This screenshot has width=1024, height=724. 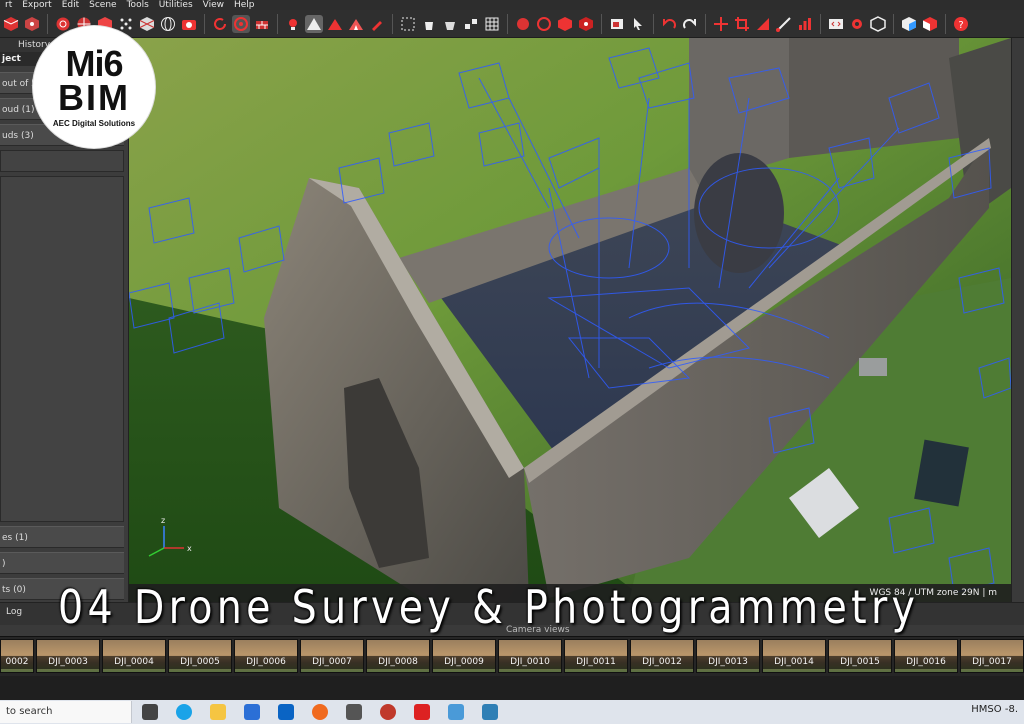 What do you see at coordinates (784, 24) in the screenshot?
I see `measure-icon` at bounding box center [784, 24].